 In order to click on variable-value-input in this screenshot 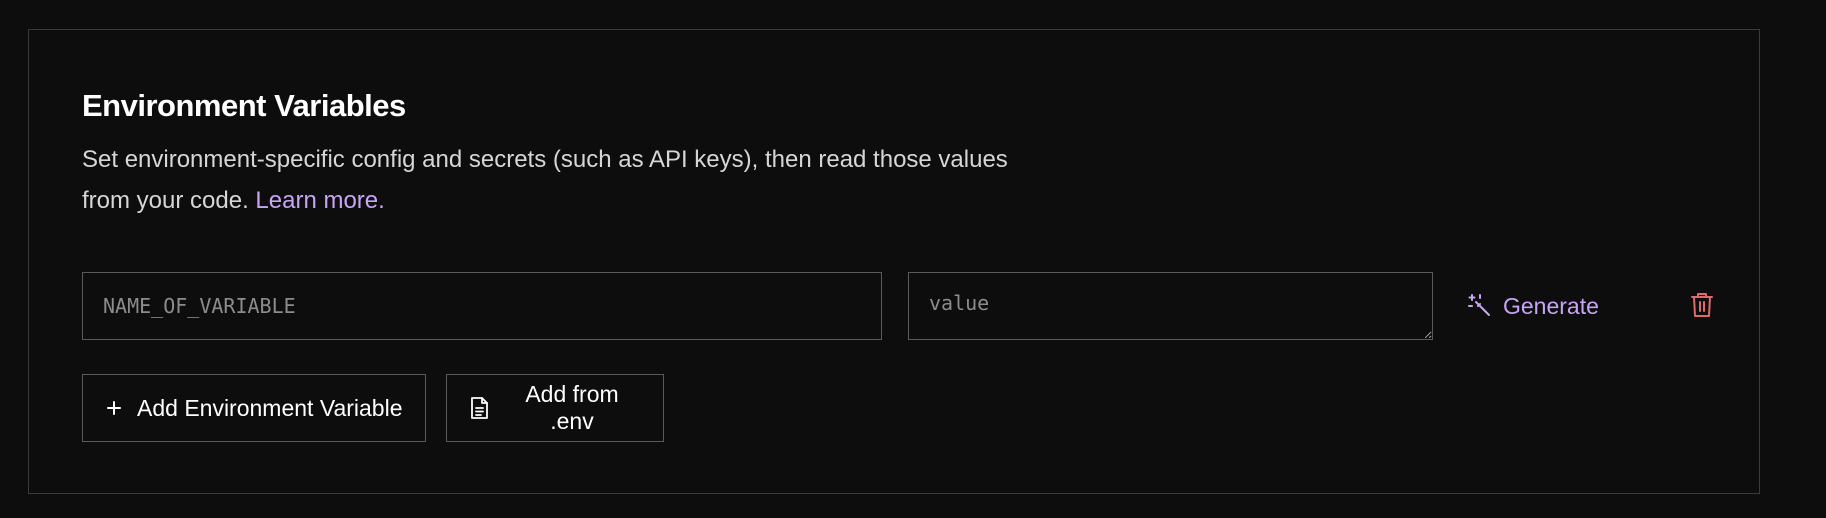, I will do `click(1170, 306)`.